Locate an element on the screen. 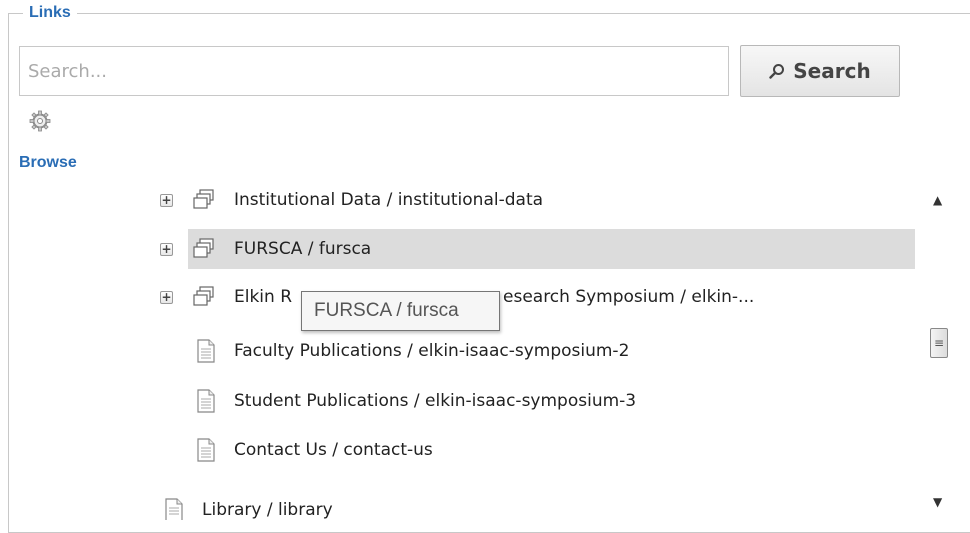 This screenshot has width=970, height=533. tree-item-label: Library / library is located at coordinates (267, 510).